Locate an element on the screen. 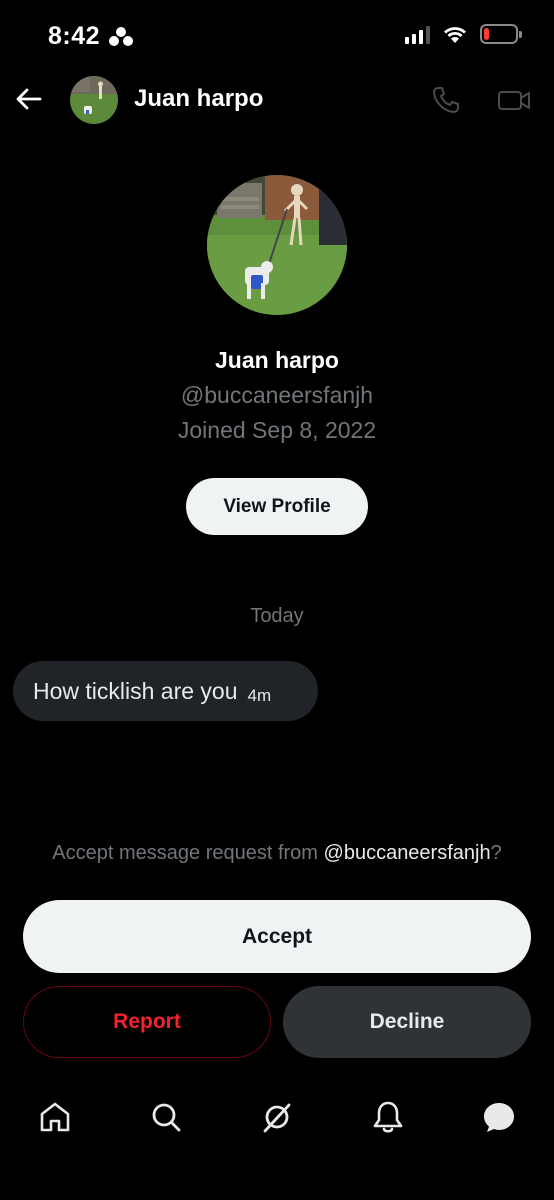 The height and width of the screenshot is (1200, 554). bottom-nav is located at coordinates (277, 1117).